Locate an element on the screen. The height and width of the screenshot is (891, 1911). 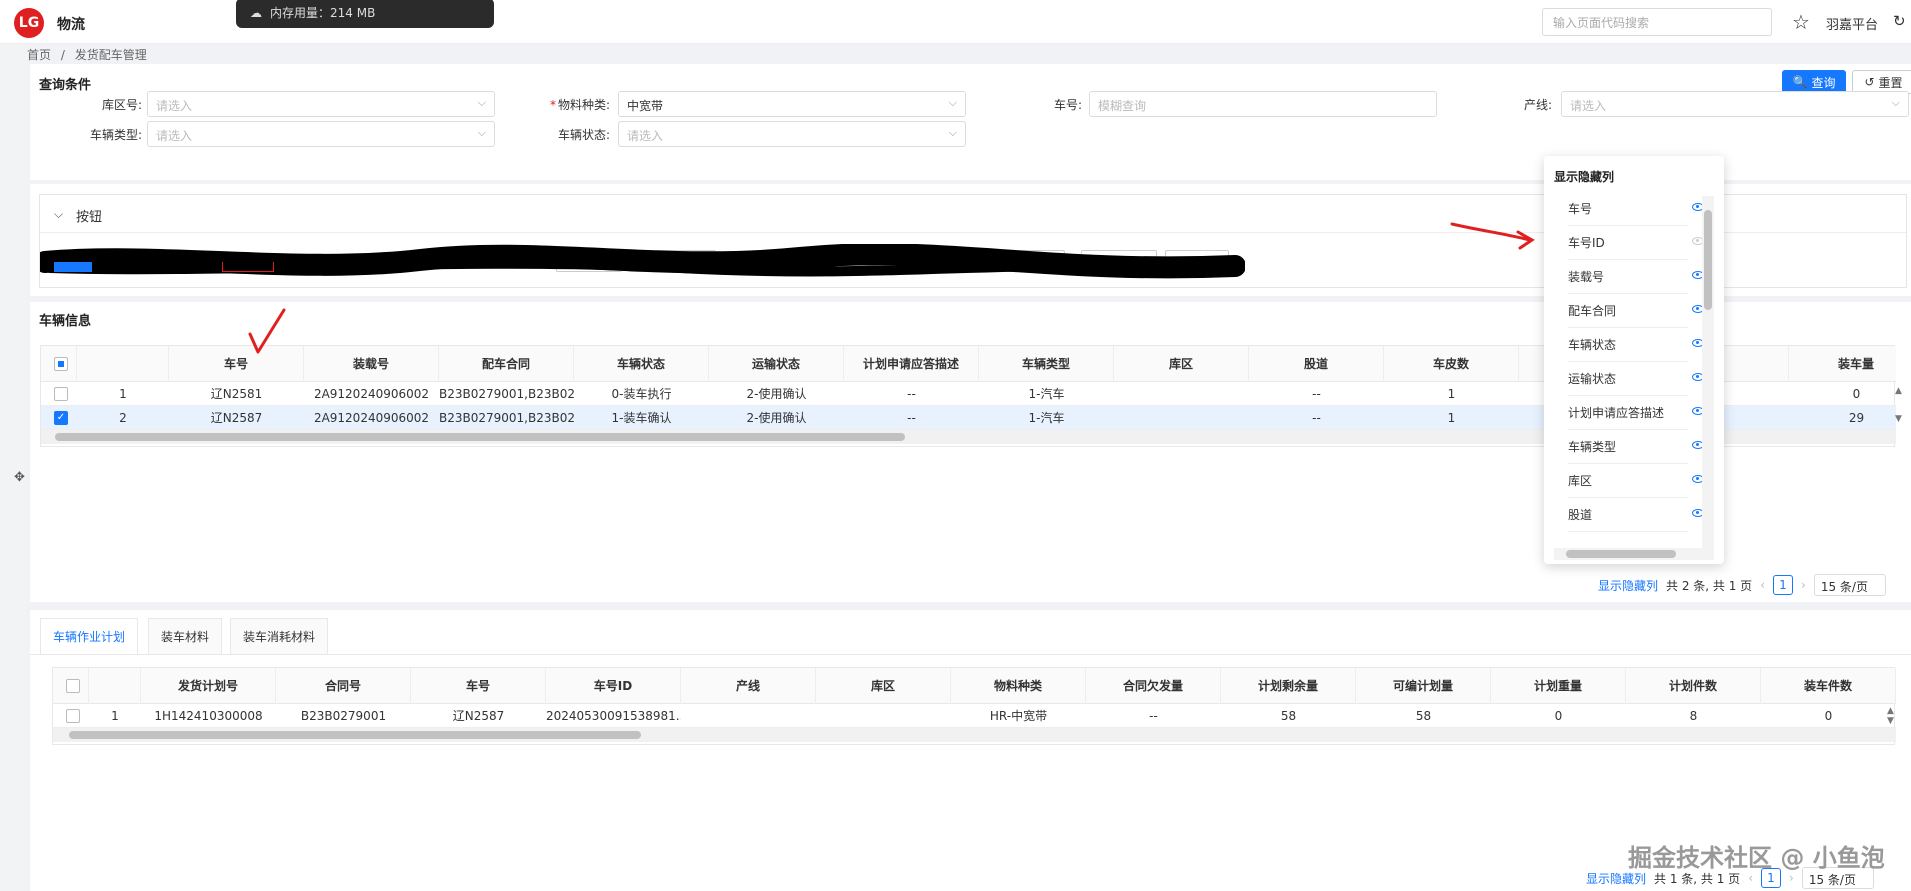
refresh-icon: ↻ is located at coordinates (1899, 21).